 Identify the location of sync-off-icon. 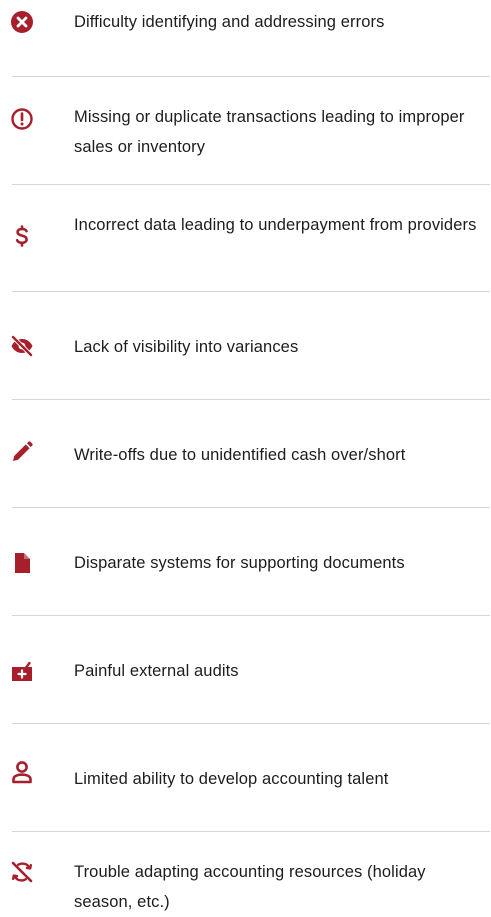
(22, 872).